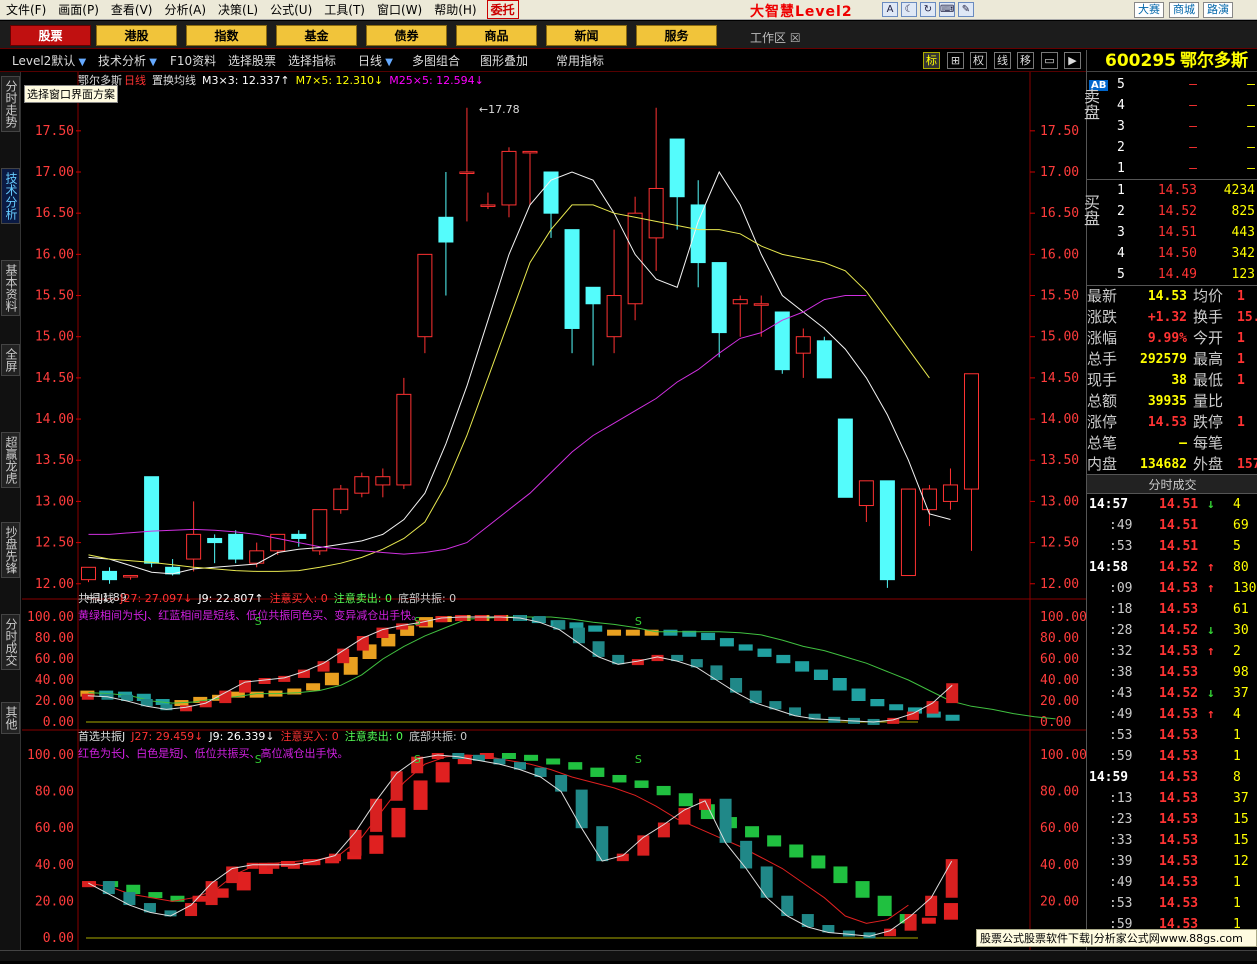 The width and height of the screenshot is (1257, 964). What do you see at coordinates (1149, 10) in the screenshot?
I see `right-link-0: 大赛` at bounding box center [1149, 10].